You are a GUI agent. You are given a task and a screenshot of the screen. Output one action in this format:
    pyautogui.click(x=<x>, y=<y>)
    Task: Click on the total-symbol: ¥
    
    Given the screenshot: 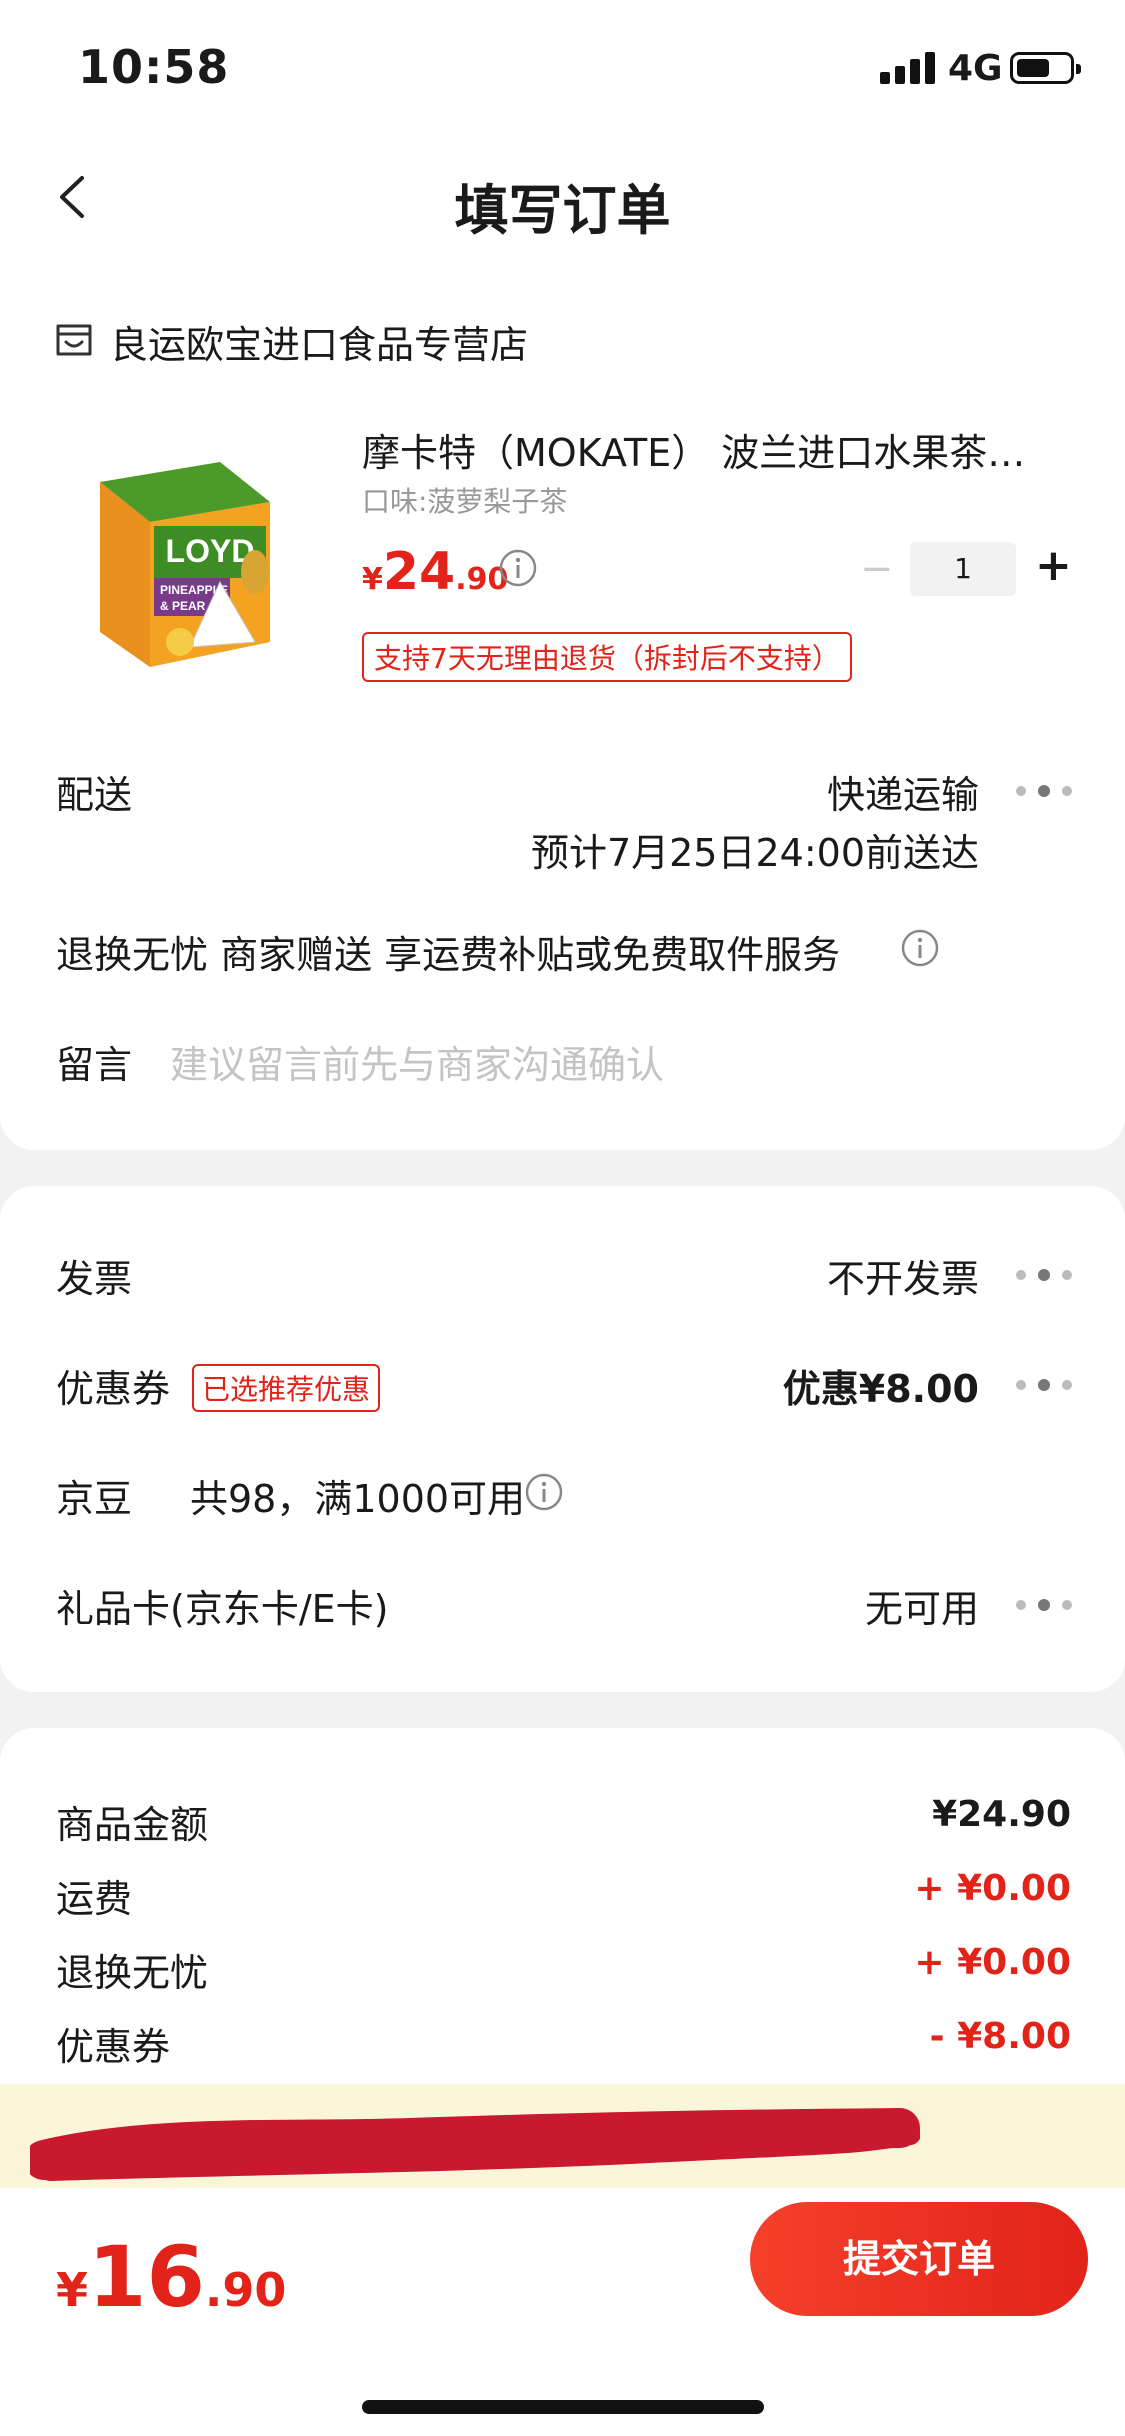 What is the action you would take?
    pyautogui.click(x=72, y=2290)
    